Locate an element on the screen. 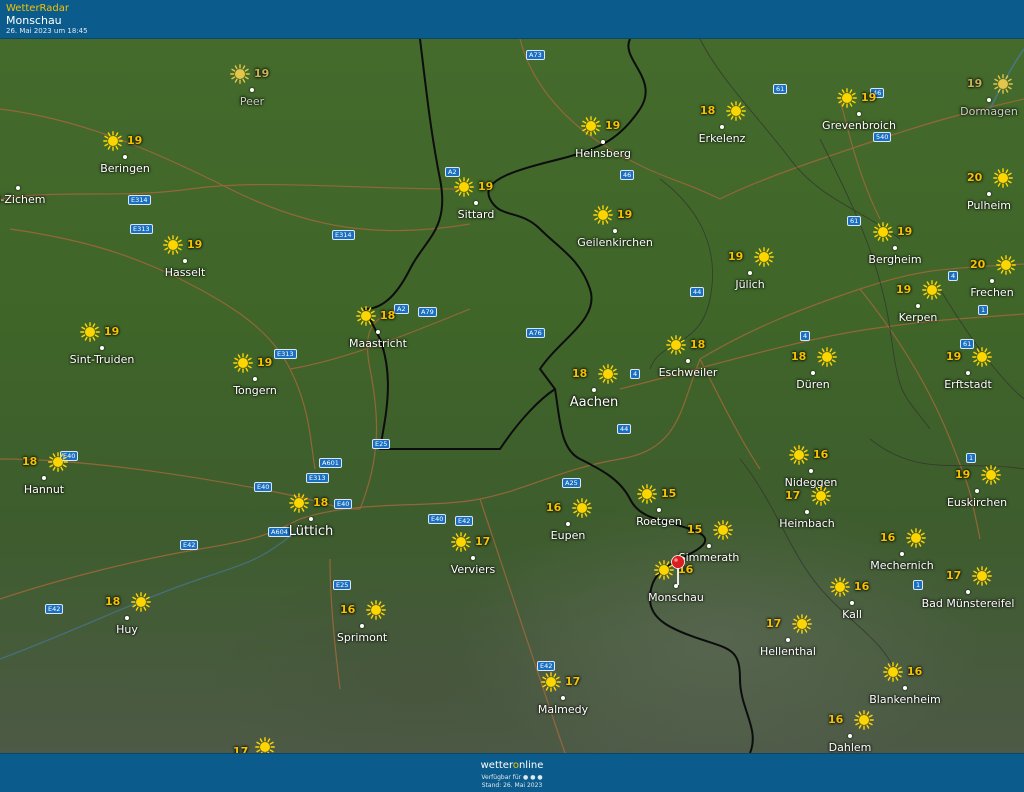 This screenshot has height=792, width=1024. place-name-juelich: Jülich is located at coordinates (749, 284).